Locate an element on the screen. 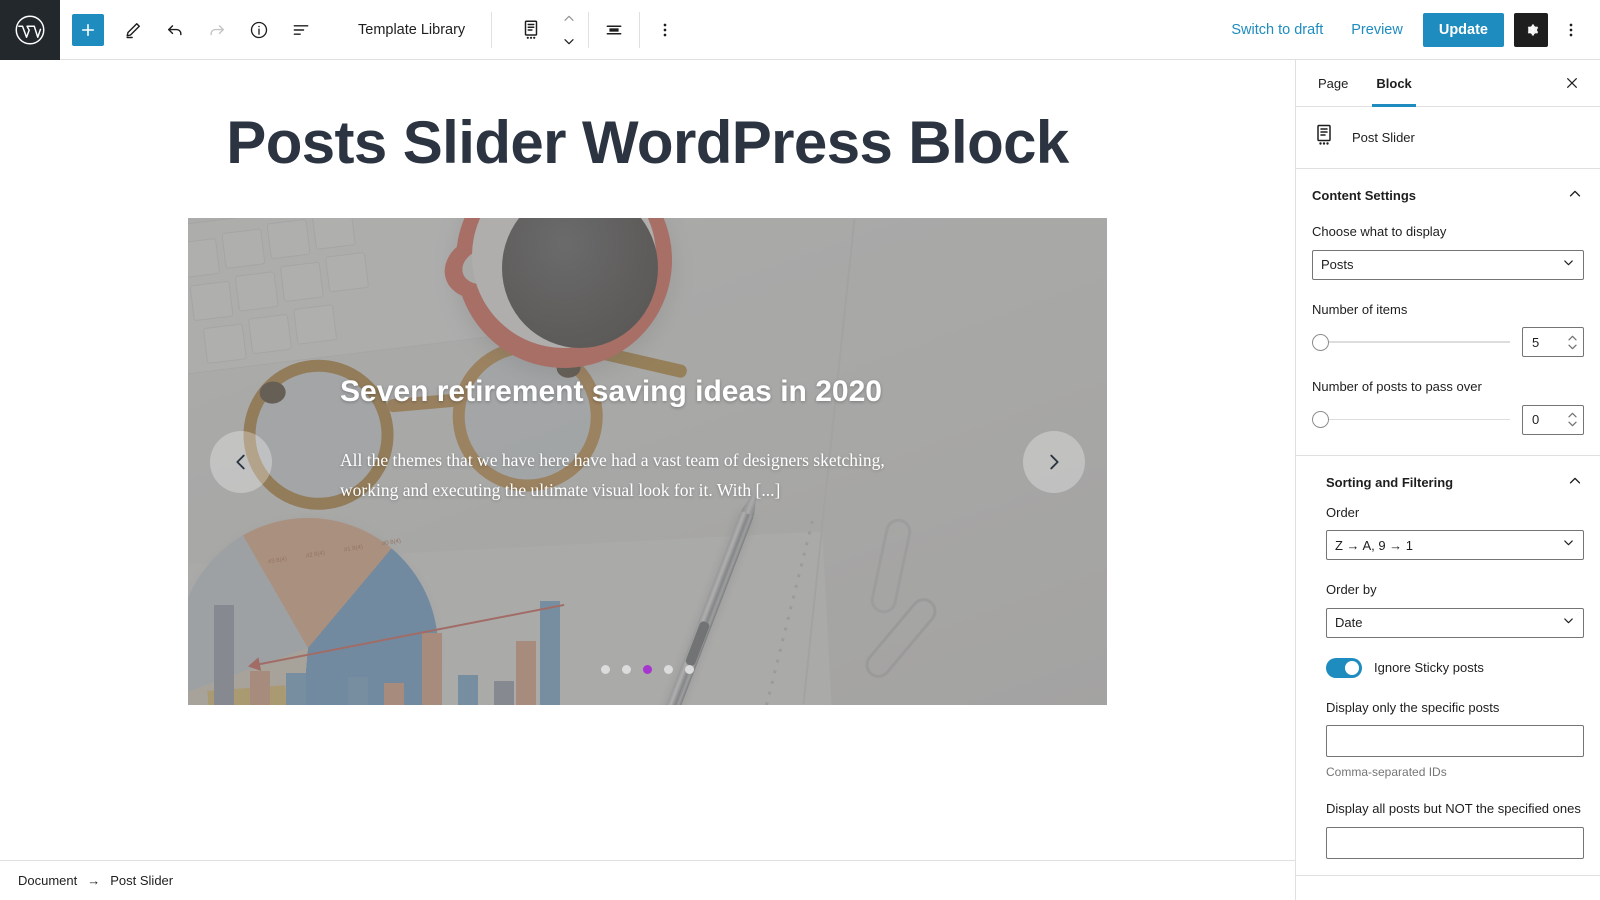 The height and width of the screenshot is (900, 1600). display-only-specific-posts-label: Display only the specific posts is located at coordinates (1413, 707).